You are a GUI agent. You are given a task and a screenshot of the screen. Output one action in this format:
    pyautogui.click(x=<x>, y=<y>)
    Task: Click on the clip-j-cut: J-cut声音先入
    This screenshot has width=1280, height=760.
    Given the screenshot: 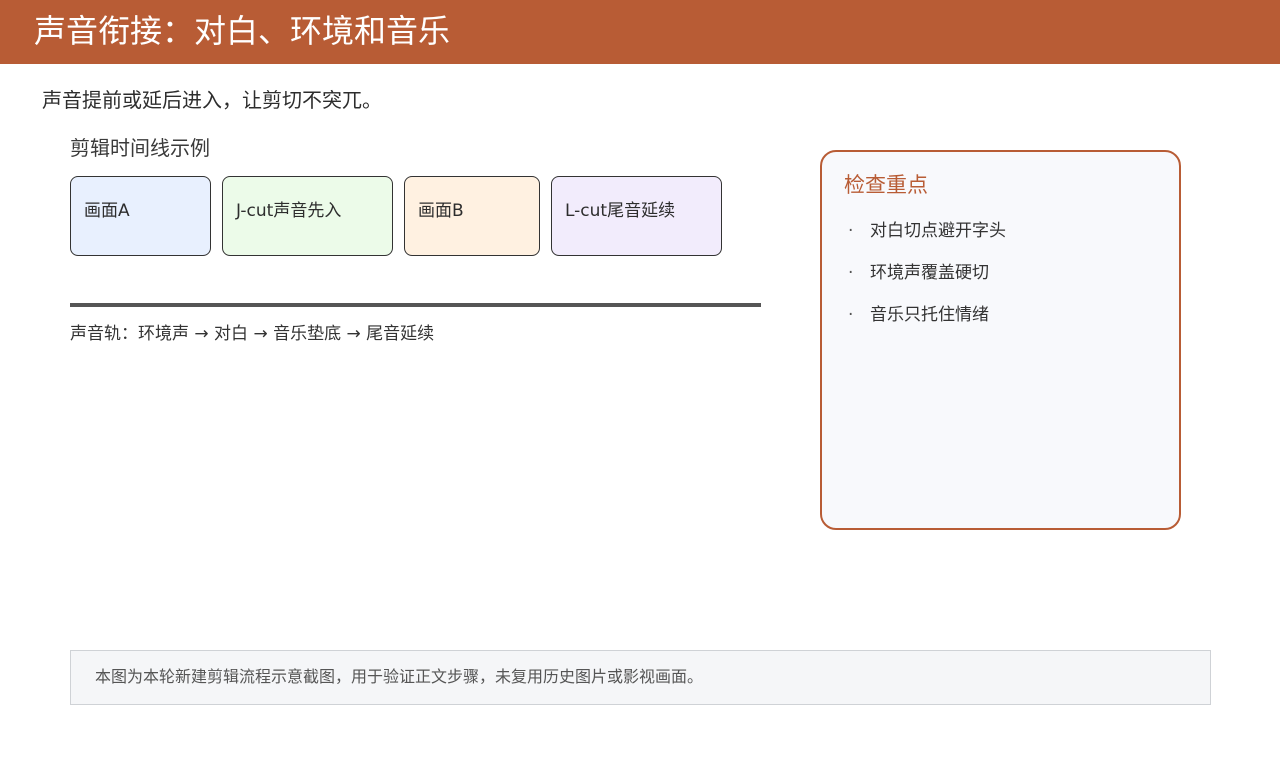 What is the action you would take?
    pyautogui.click(x=307, y=216)
    